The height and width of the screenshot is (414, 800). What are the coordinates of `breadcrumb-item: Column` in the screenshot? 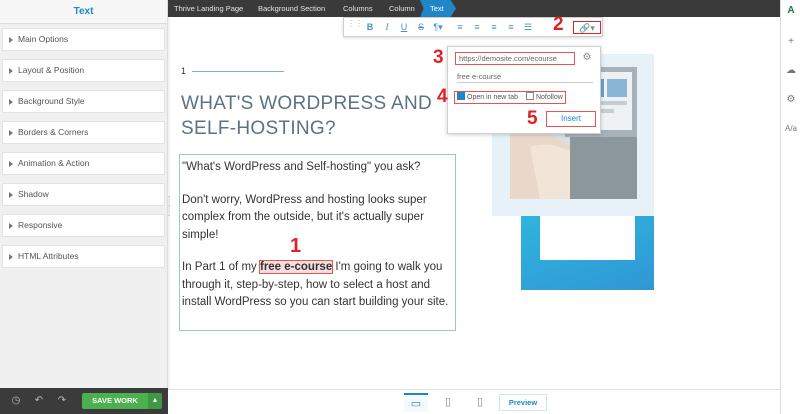 It's located at (402, 8).